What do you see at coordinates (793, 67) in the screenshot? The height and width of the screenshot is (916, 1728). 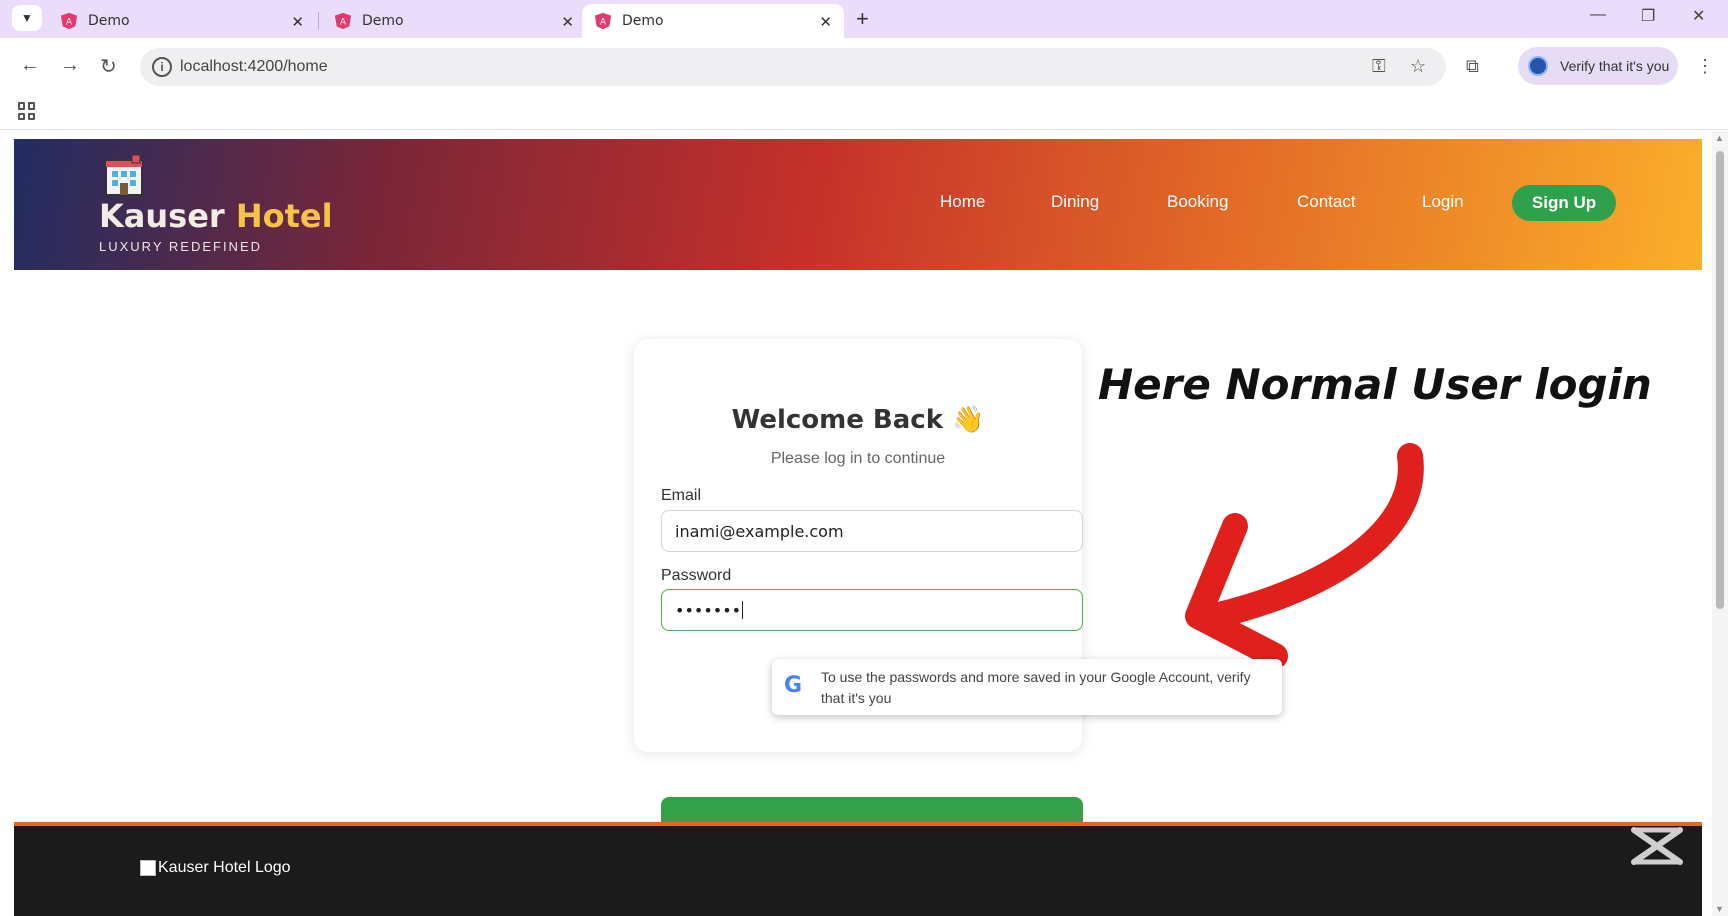 I see `address-bar: i localhost:4200/home` at bounding box center [793, 67].